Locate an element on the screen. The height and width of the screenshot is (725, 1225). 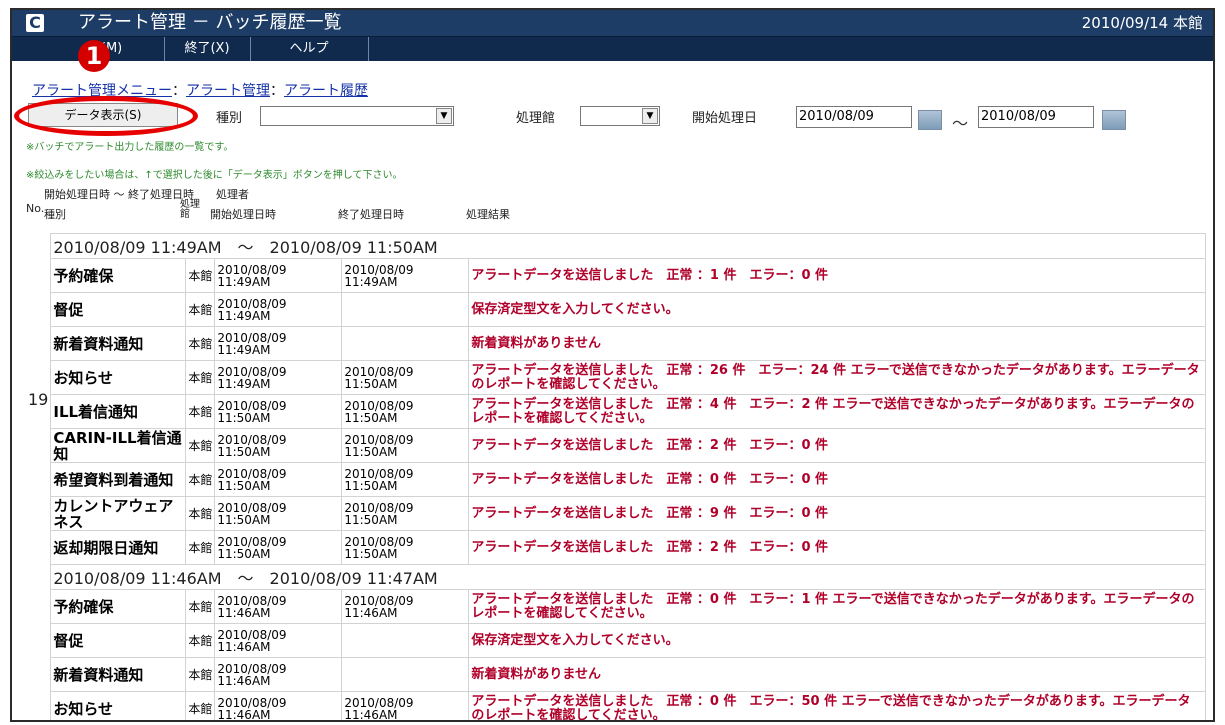
header-branch: 処理館 is located at coordinates (190, 209).